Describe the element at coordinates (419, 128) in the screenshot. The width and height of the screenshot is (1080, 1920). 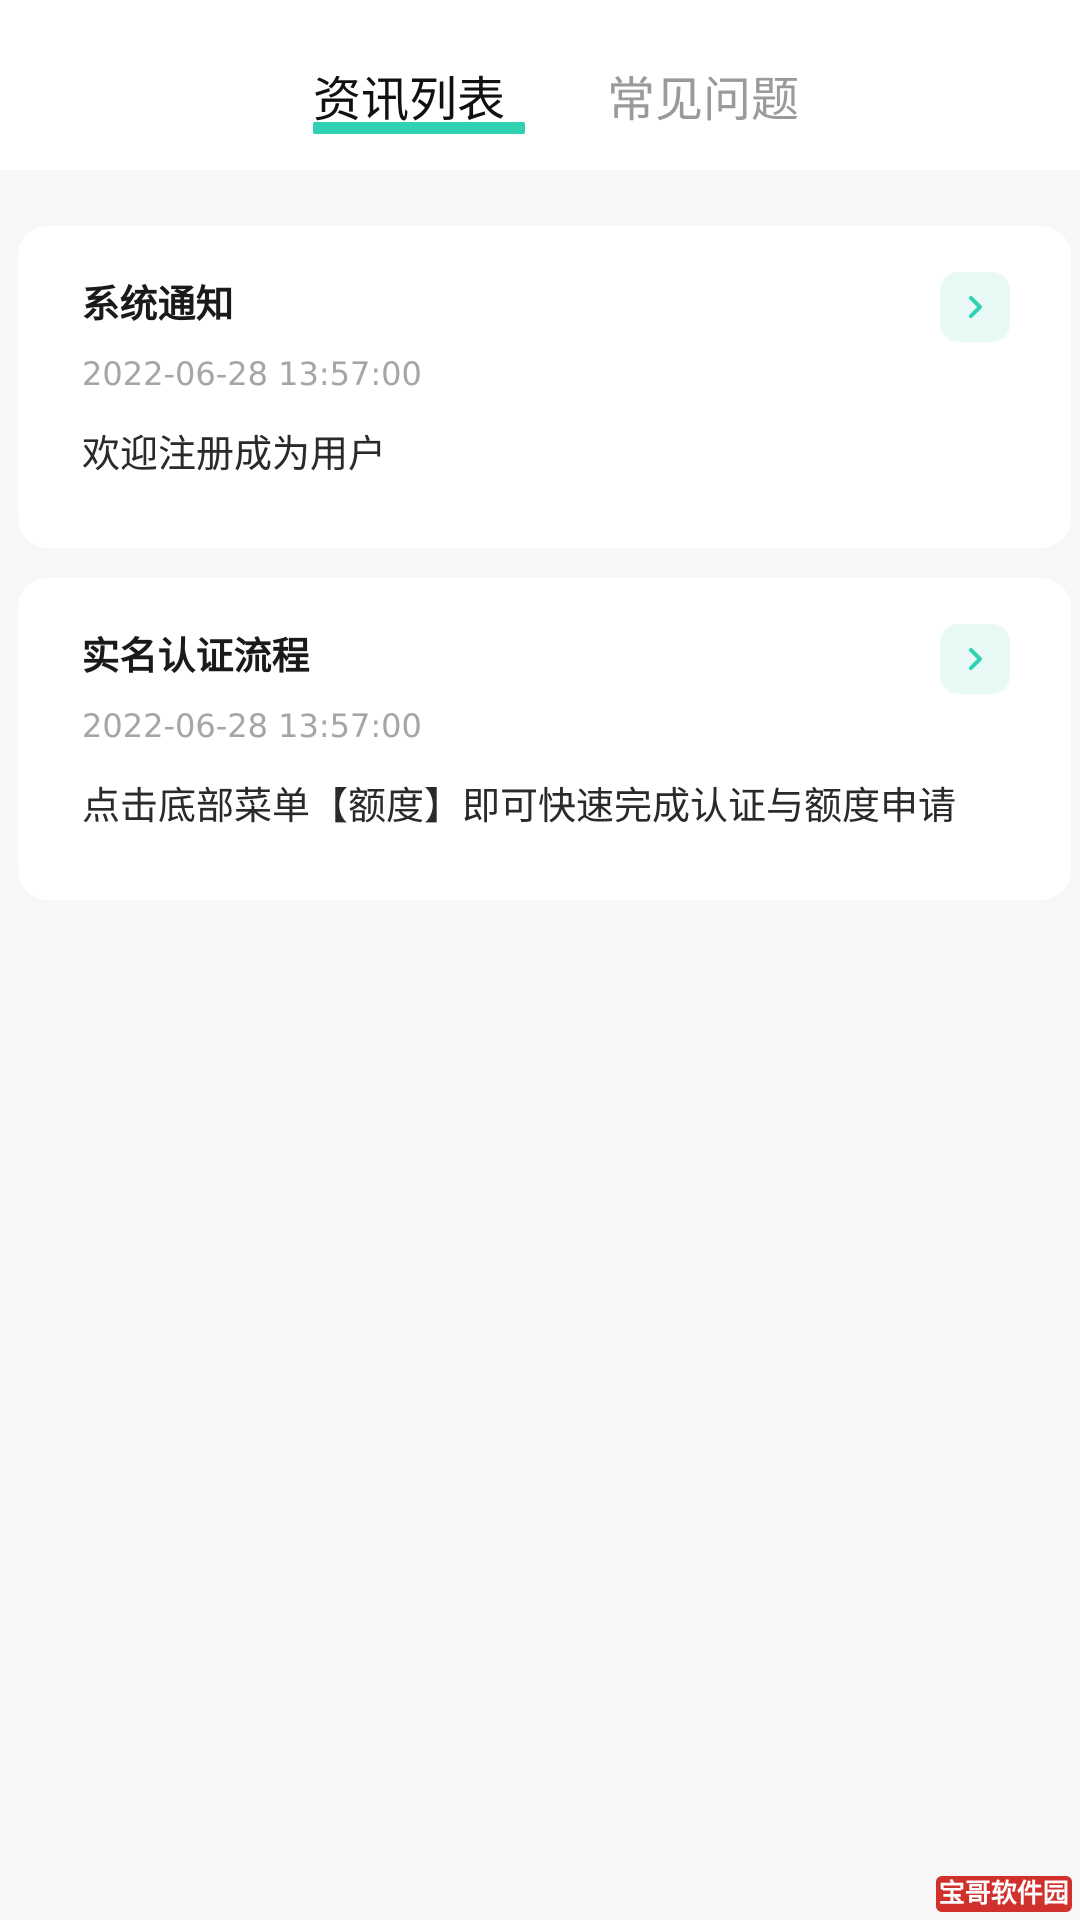
I see `active-tab-indicator` at that location.